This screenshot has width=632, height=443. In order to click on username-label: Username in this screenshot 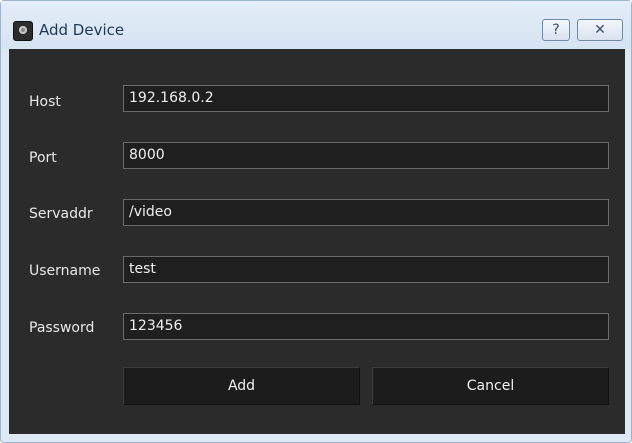, I will do `click(65, 271)`.